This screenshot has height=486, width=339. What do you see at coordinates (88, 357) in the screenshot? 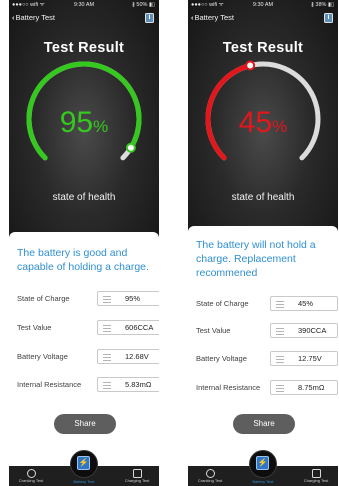
I see `row-battery-voltage: Battery Voltage 12.68V` at bounding box center [88, 357].